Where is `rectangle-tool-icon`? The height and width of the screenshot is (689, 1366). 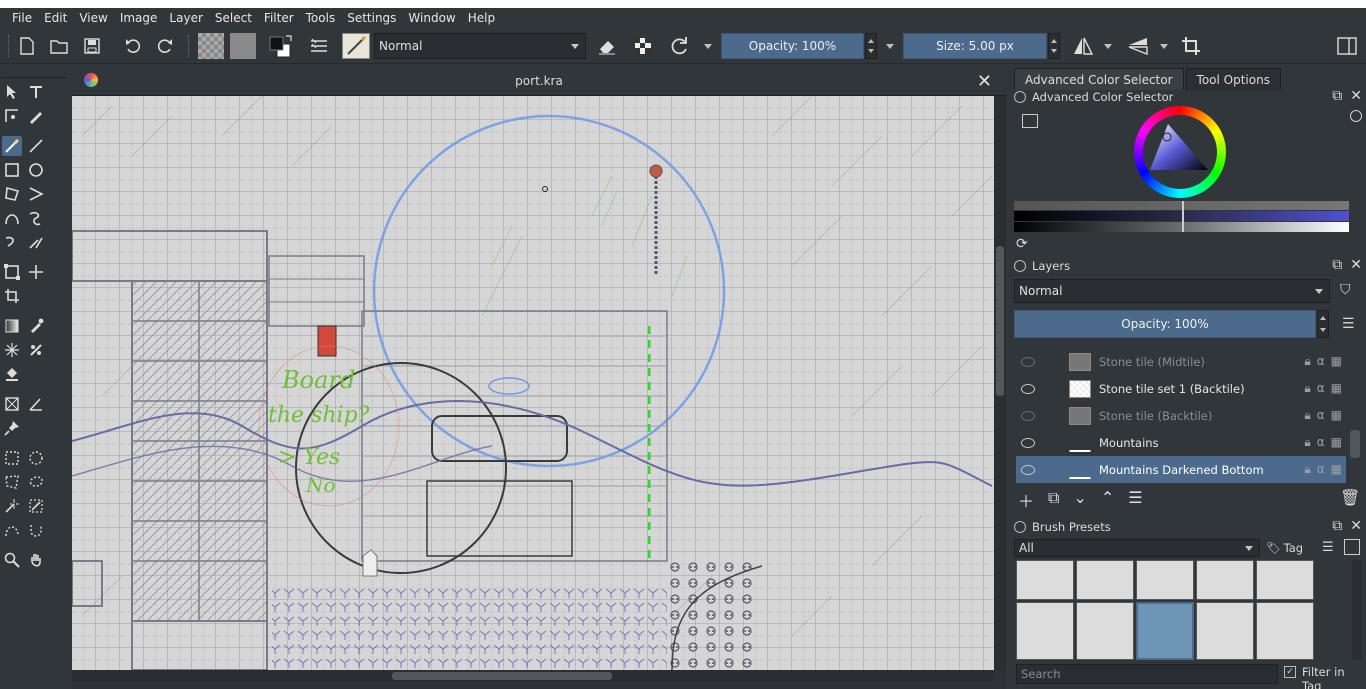
rectangle-tool-icon is located at coordinates (12, 170).